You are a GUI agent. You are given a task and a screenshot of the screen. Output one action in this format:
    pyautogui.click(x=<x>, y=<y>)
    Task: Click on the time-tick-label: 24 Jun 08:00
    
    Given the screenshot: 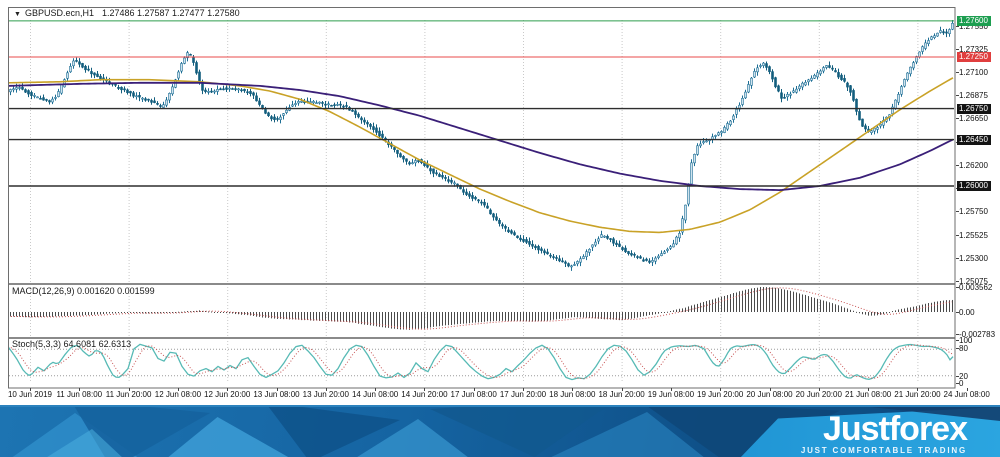 What is the action you would take?
    pyautogui.click(x=966, y=394)
    